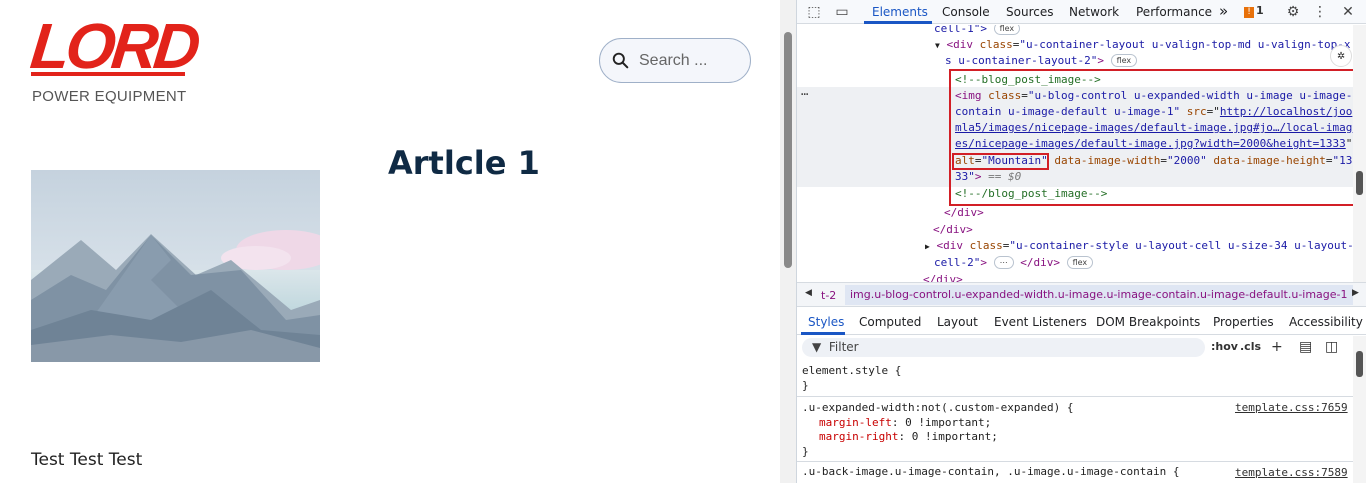  What do you see at coordinates (1000, 161) in the screenshot?
I see `annotation-alt-highlight` at bounding box center [1000, 161].